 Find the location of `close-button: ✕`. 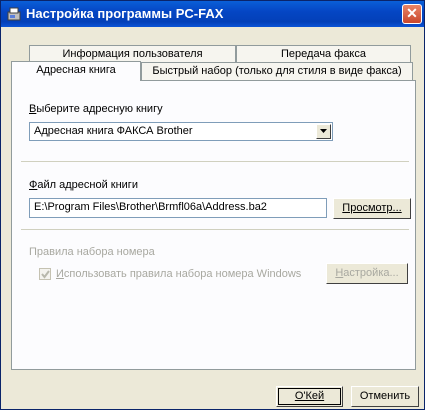

close-button: ✕ is located at coordinates (412, 14).